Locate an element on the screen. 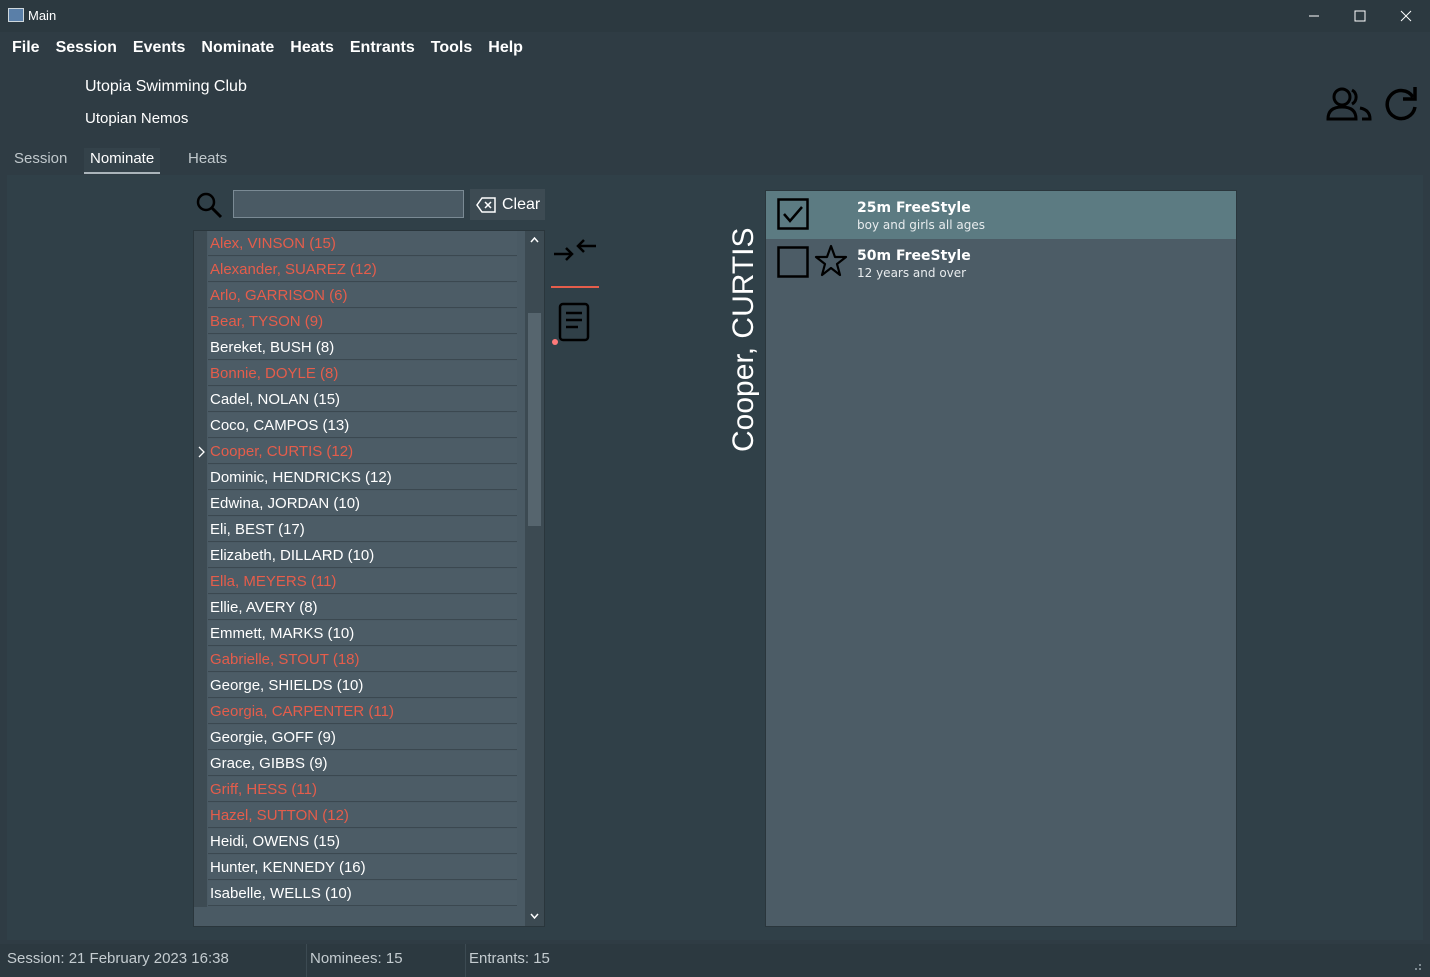 This screenshot has height=977, width=1430. list-item: Eli, BEST (17) is located at coordinates (362, 529).